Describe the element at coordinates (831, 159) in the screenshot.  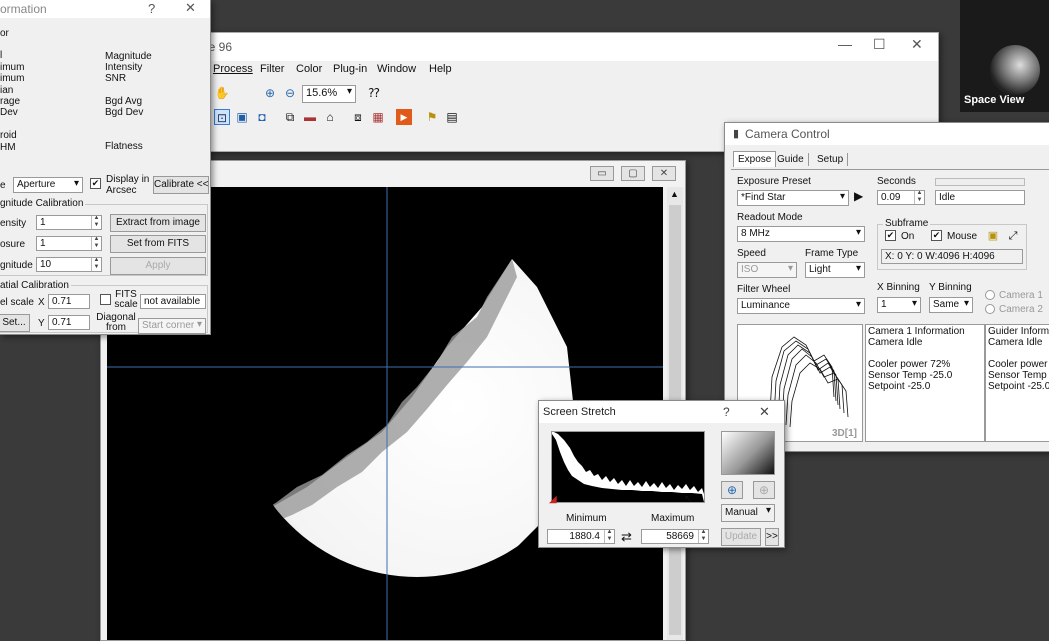
I see `tab-setup: Setup` at that location.